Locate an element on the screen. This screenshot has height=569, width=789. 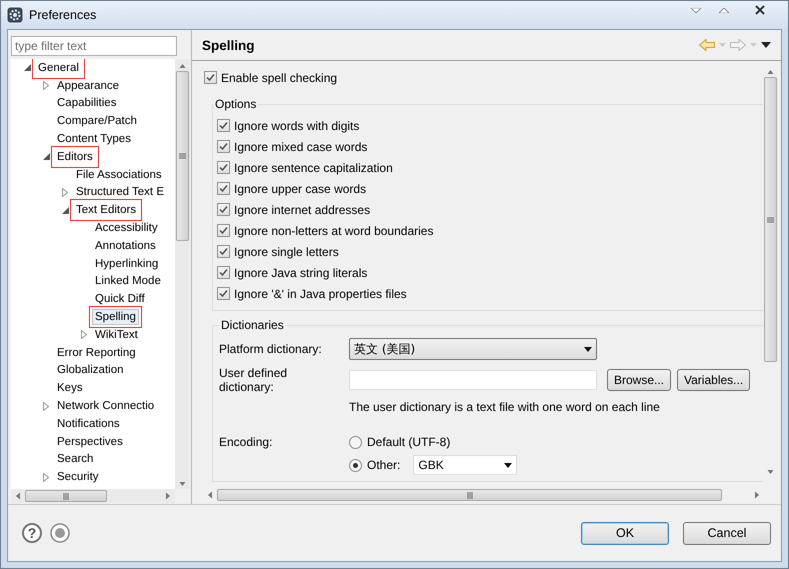
dictionary-field is located at coordinates (473, 380).